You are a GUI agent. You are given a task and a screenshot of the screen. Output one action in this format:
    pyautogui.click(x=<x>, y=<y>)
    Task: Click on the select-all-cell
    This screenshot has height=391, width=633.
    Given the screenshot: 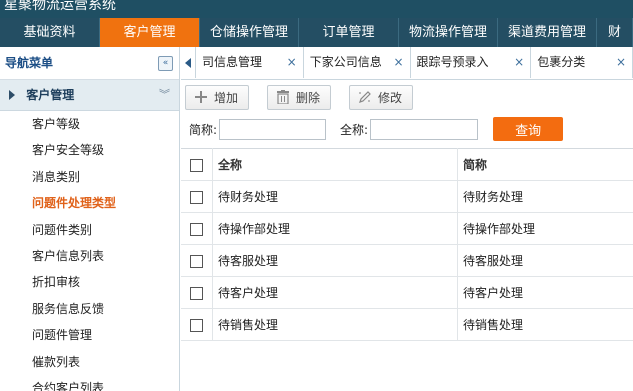 What is the action you would take?
    pyautogui.click(x=197, y=164)
    